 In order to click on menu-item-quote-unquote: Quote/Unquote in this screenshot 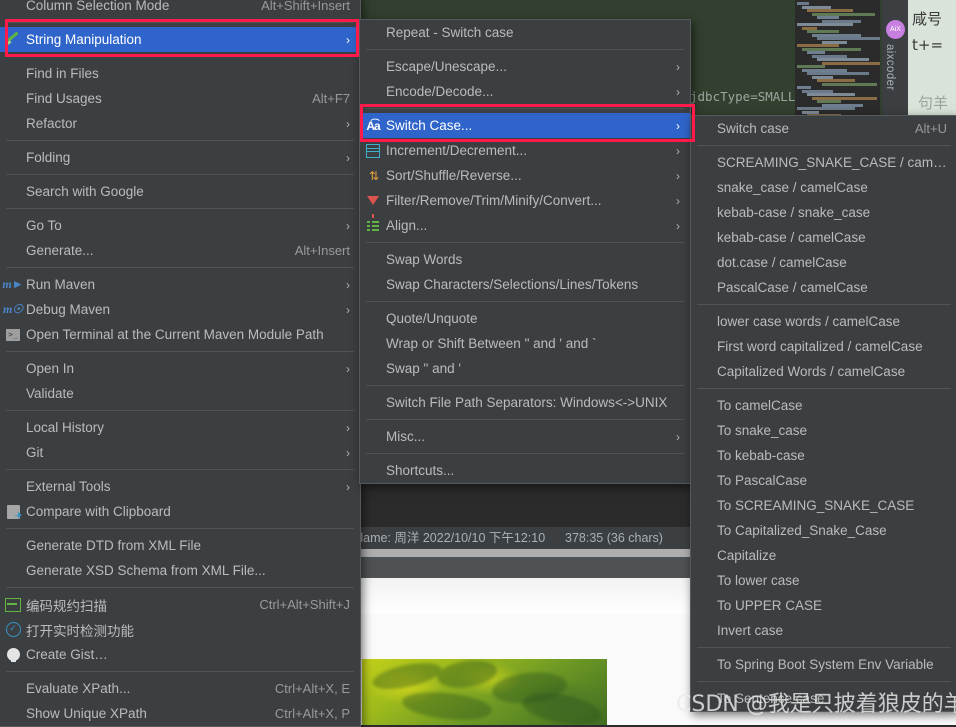, I will do `click(525, 318)`.